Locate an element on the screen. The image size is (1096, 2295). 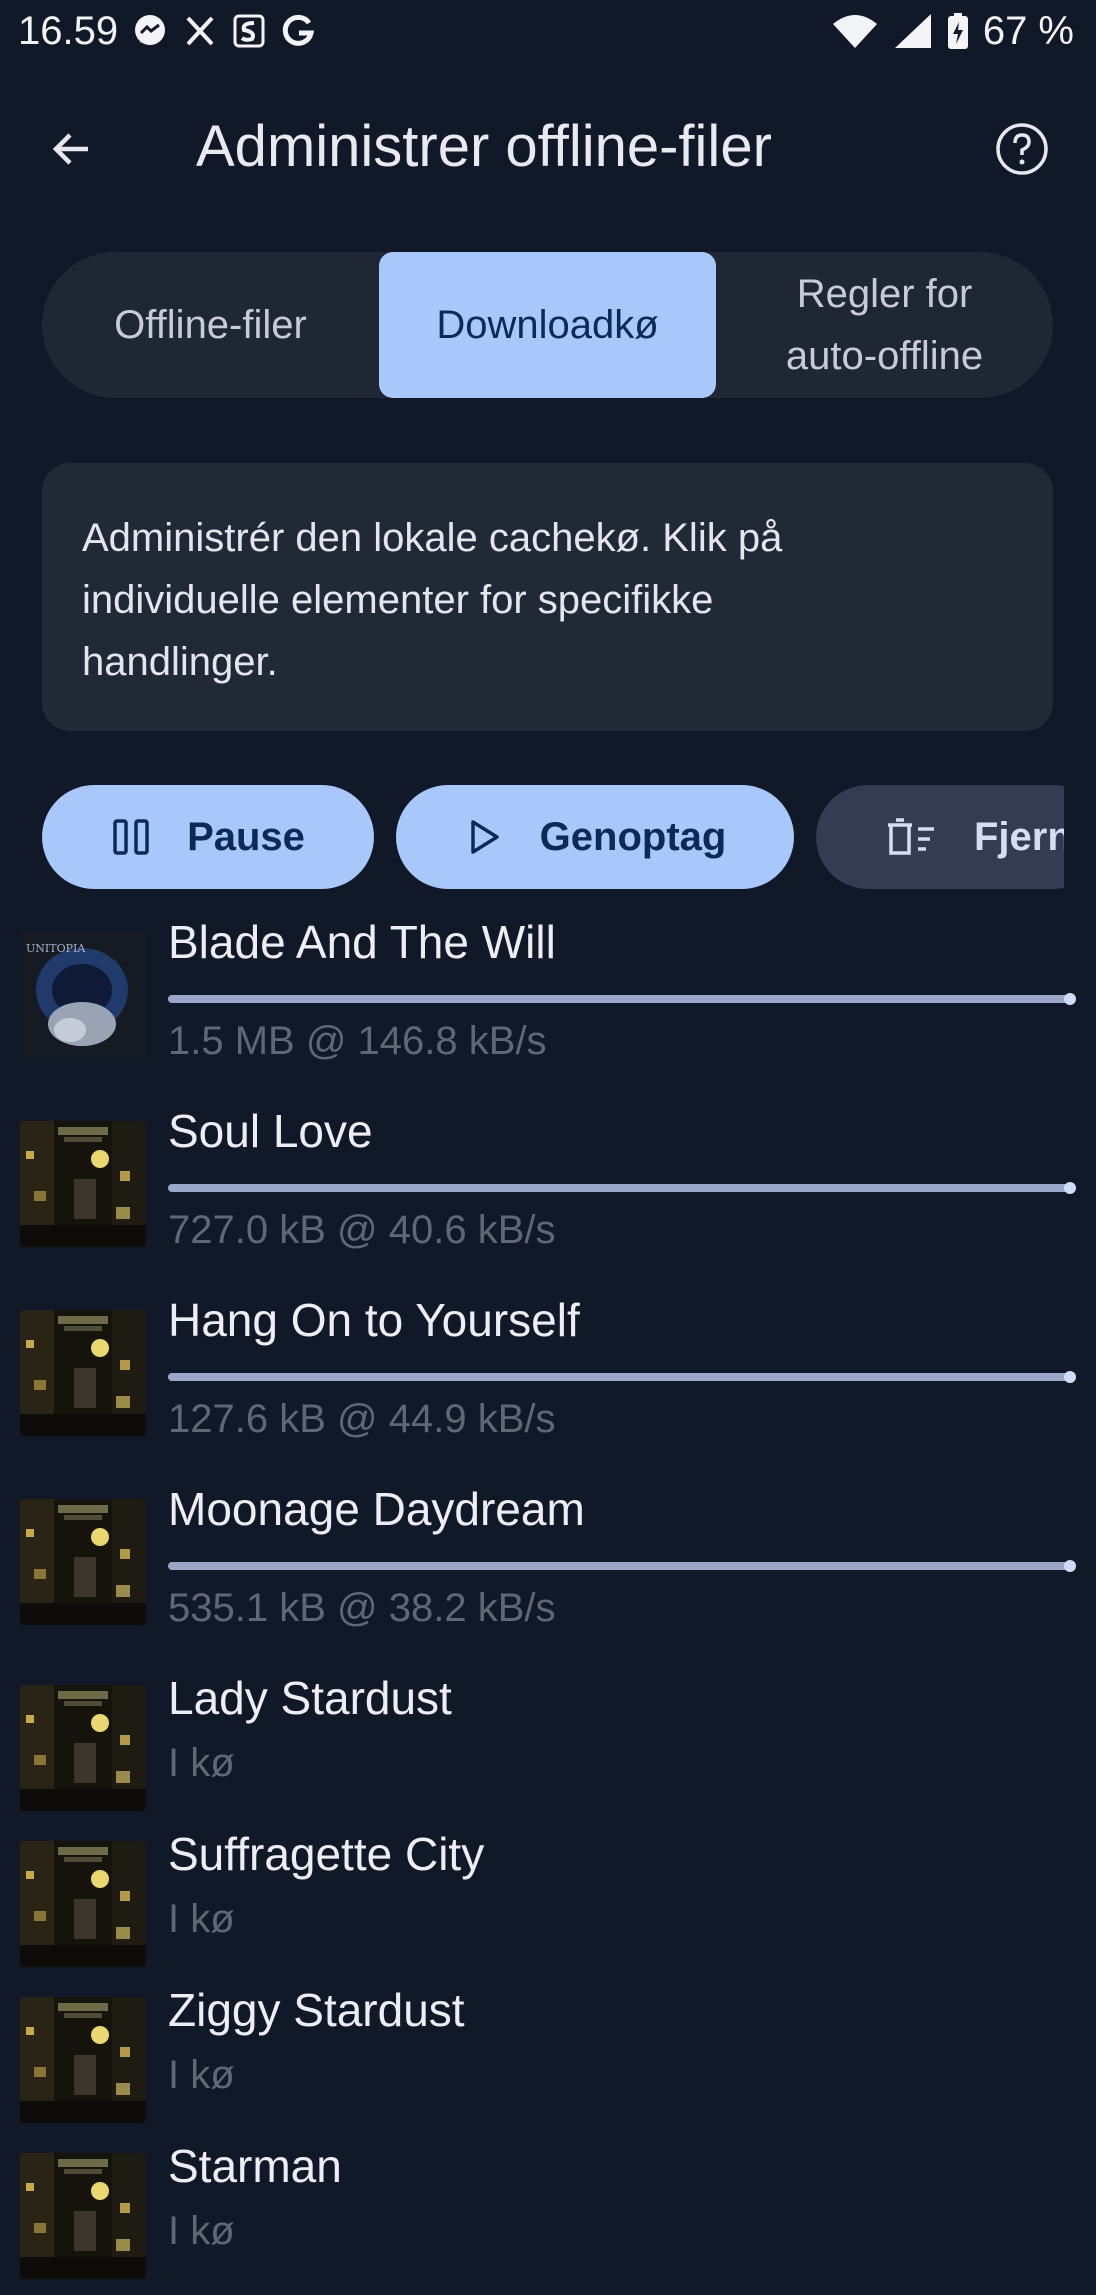
track-title: Suffragette City is located at coordinates (326, 1854).